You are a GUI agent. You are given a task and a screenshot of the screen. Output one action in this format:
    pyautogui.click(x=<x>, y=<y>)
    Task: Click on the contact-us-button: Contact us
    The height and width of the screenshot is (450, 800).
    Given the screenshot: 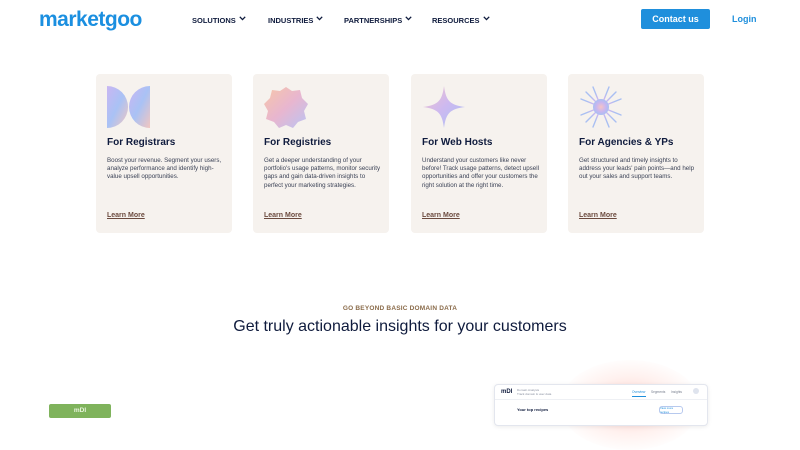 What is the action you would take?
    pyautogui.click(x=675, y=19)
    